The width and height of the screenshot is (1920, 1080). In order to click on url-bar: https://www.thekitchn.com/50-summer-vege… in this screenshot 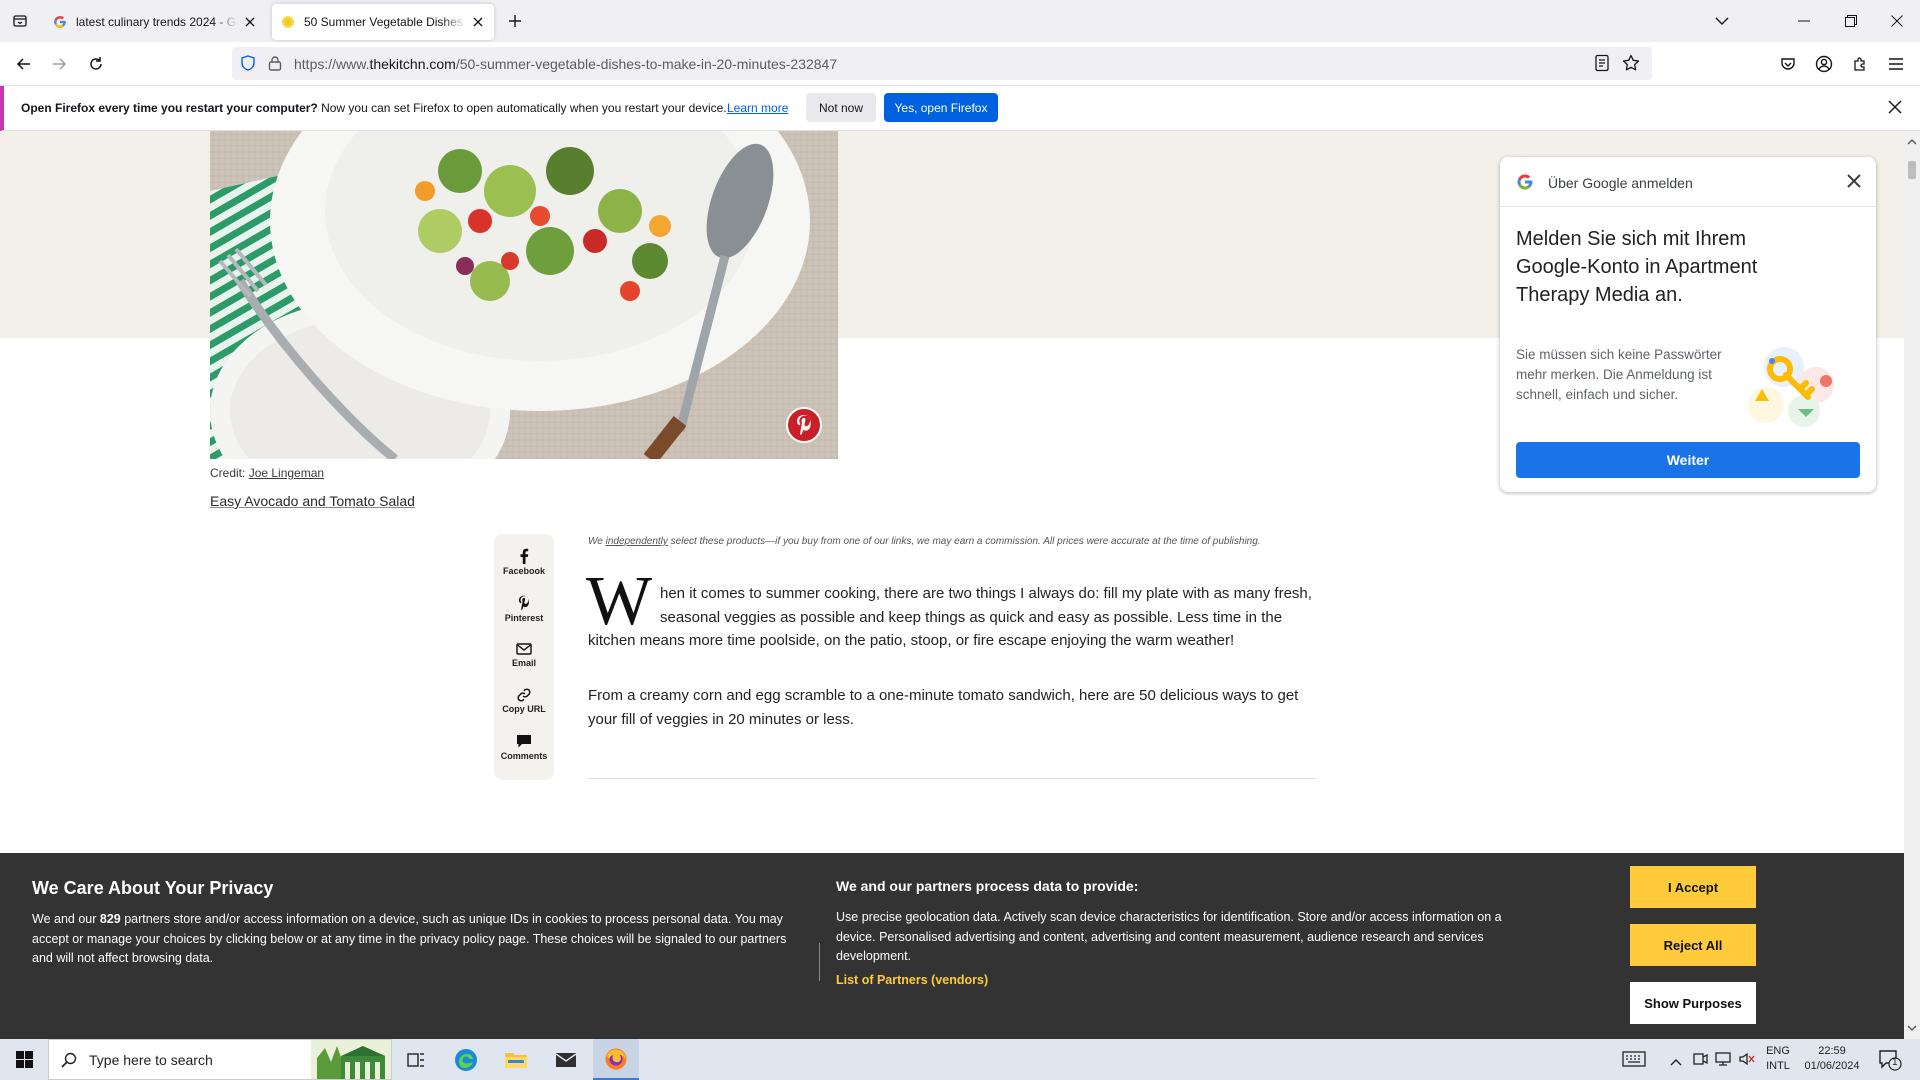, I will do `click(942, 63)`.